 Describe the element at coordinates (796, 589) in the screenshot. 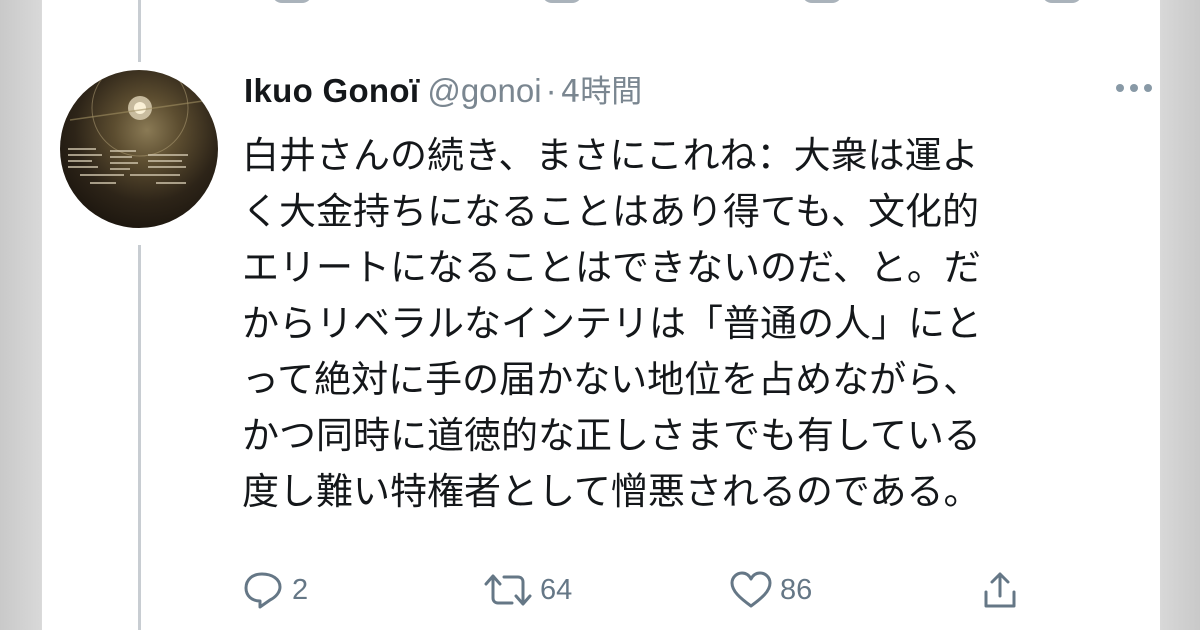

I see `like-count: 86` at that location.